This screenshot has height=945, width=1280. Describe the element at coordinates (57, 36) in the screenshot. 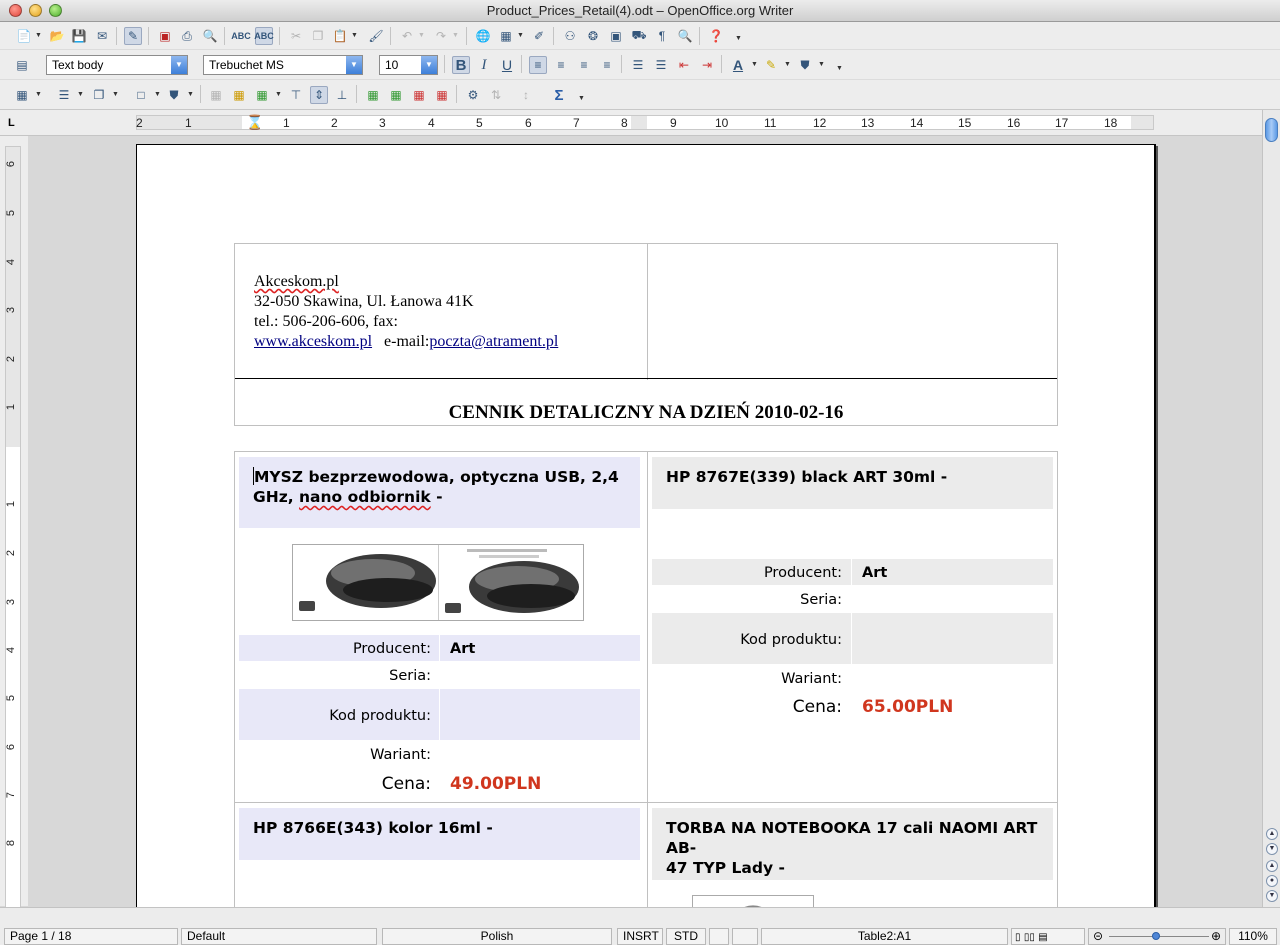

I see `open-folder-icon: 📂` at that location.